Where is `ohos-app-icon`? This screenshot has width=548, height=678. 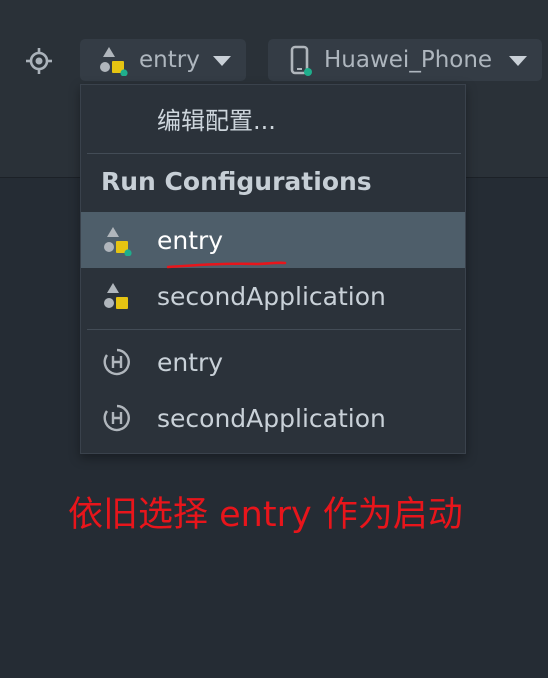 ohos-app-icon is located at coordinates (116, 296).